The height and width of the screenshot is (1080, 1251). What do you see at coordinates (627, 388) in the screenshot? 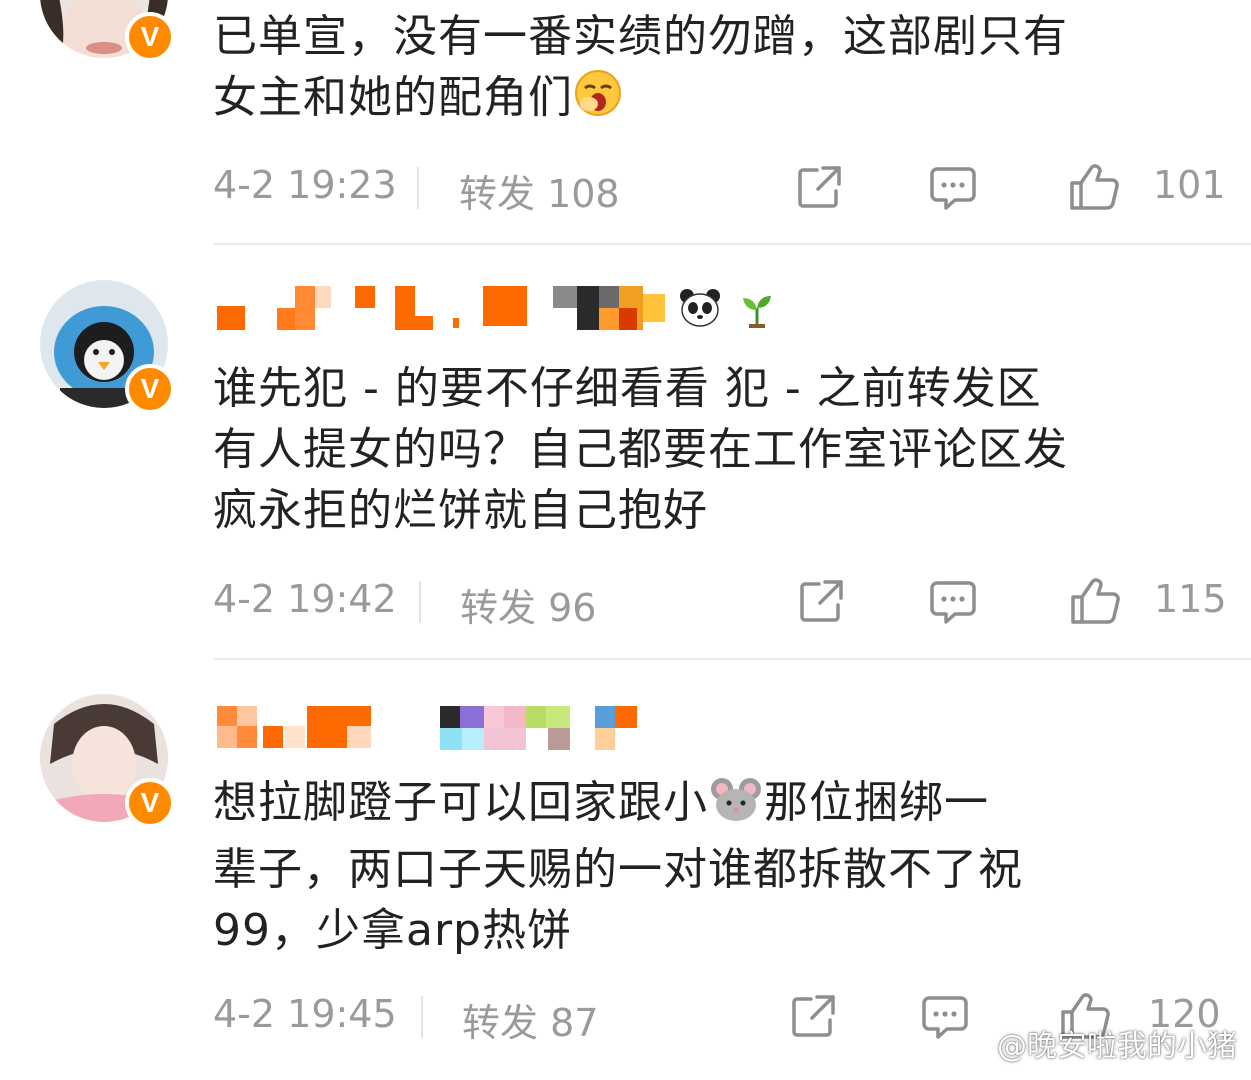
I see `comment-text-line: 谁先犯 - 的要不仔细看看 犯 - 之前转发区` at bounding box center [627, 388].